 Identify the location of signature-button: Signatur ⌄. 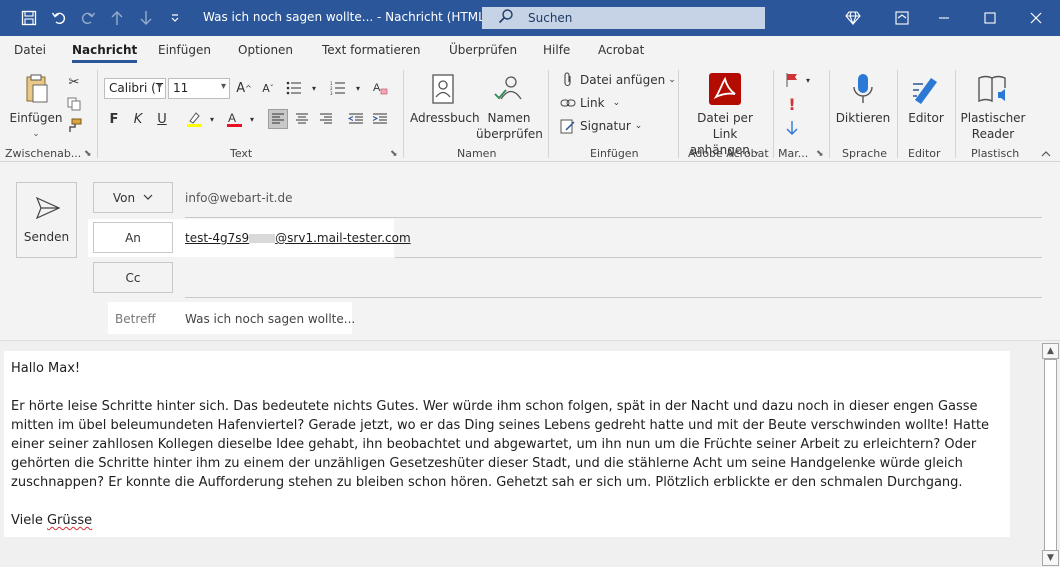
(601, 126).